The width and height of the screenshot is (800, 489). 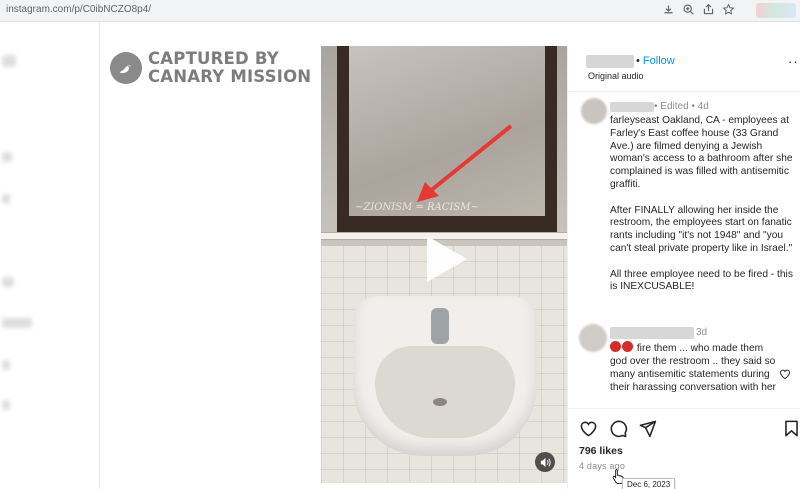 I want to click on star-icon, so click(x=728, y=9).